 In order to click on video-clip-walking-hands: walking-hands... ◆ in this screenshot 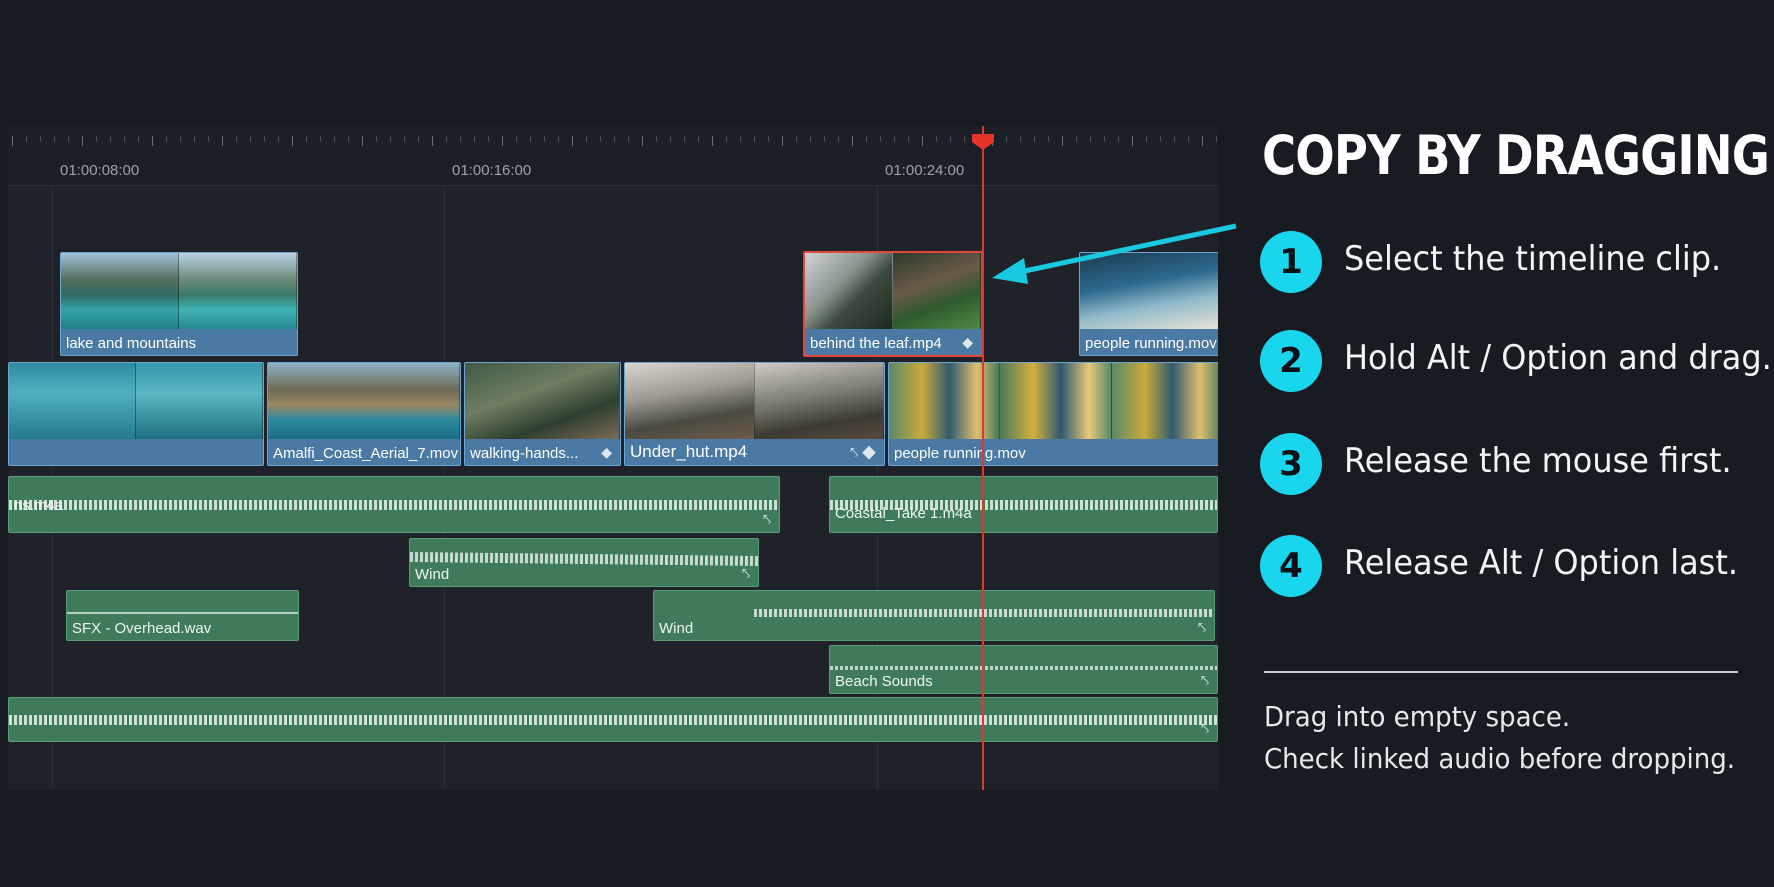, I will do `click(542, 414)`.